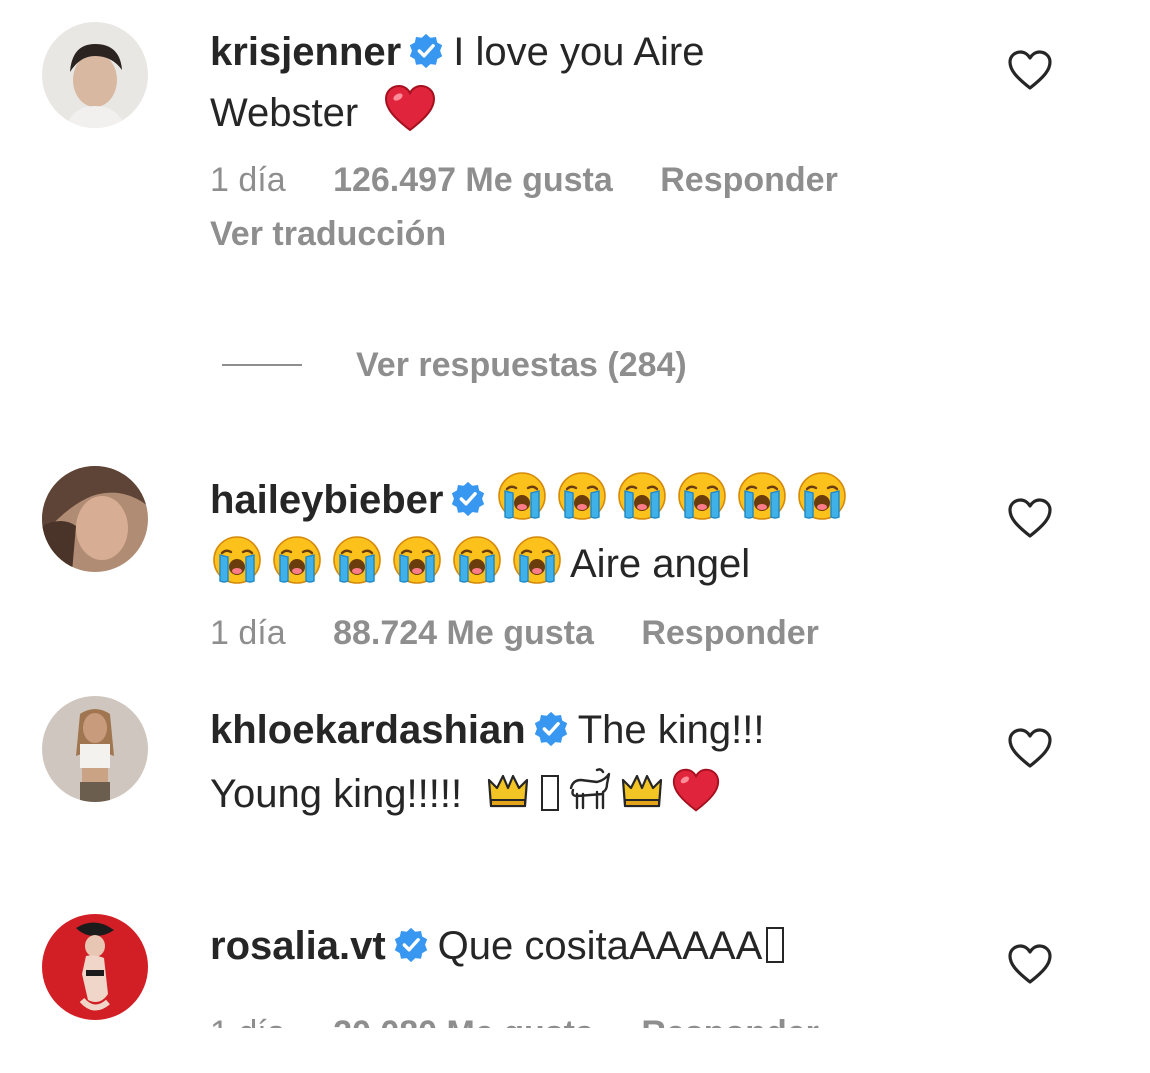 The width and height of the screenshot is (1150, 1073). Describe the element at coordinates (671, 730) in the screenshot. I see `comment-text-line1: The king!!!` at that location.